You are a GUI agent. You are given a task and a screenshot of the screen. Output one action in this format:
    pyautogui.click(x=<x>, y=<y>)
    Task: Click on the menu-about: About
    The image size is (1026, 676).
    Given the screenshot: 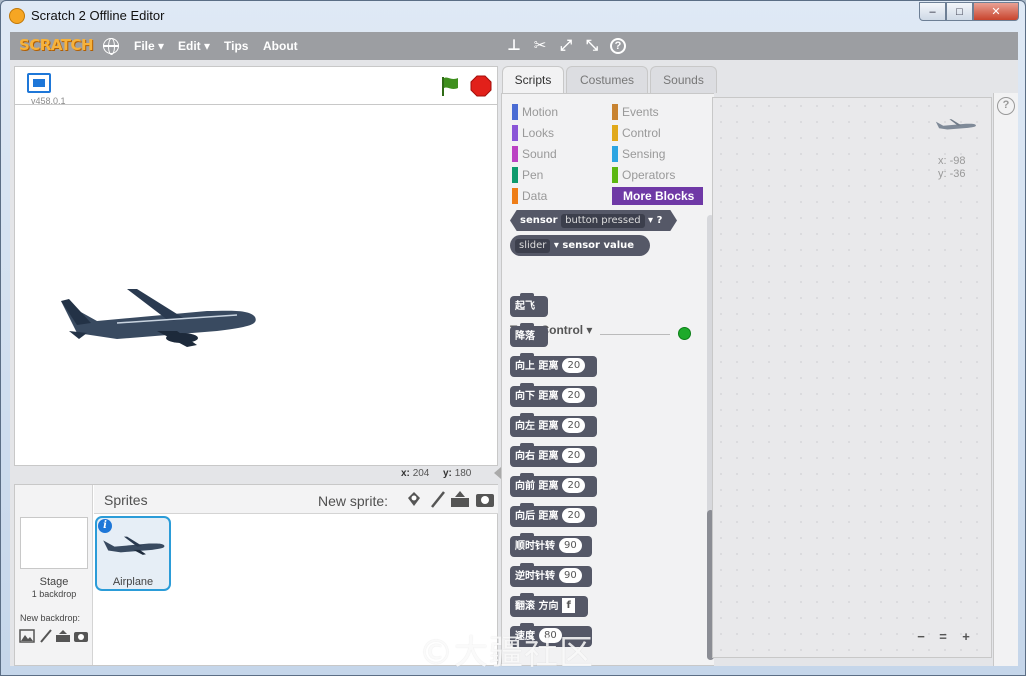 What is the action you would take?
    pyautogui.click(x=280, y=46)
    